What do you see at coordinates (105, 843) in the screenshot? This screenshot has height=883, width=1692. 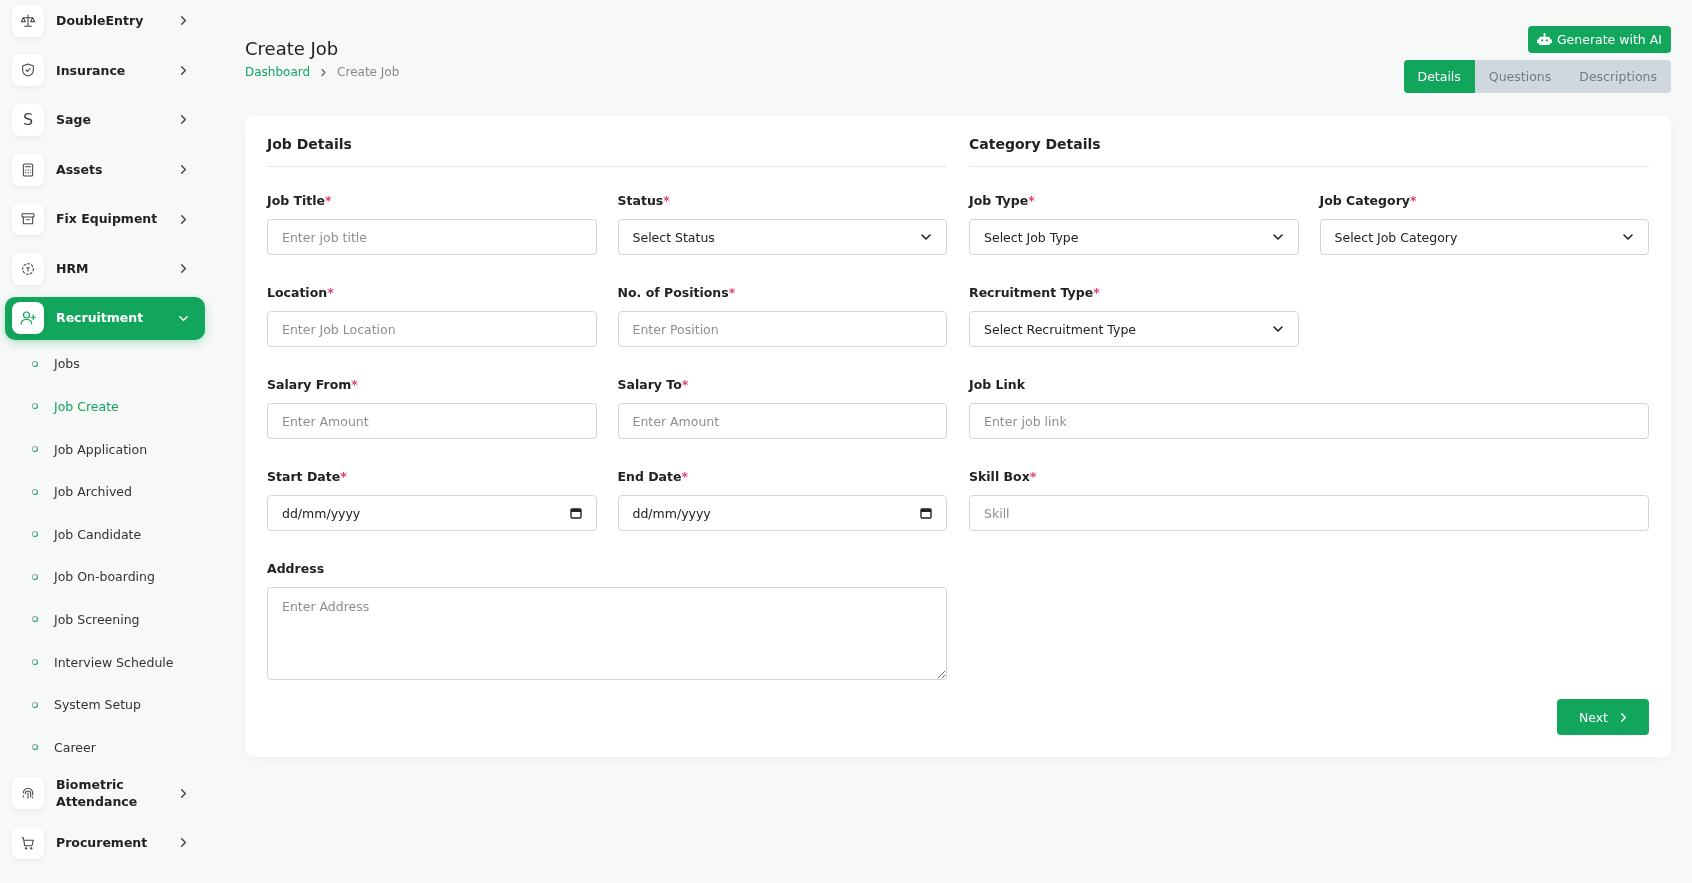 I see `sidebar-item: Procurement` at bounding box center [105, 843].